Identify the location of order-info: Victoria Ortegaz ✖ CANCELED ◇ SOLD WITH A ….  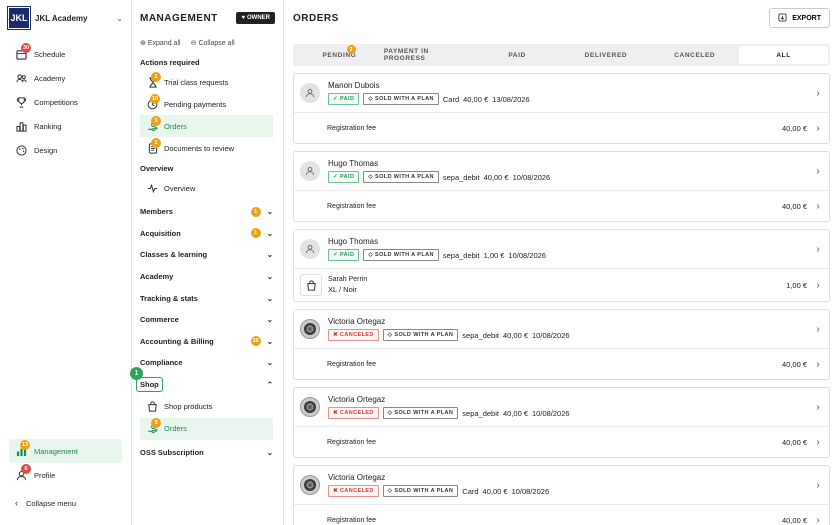
(570, 485).